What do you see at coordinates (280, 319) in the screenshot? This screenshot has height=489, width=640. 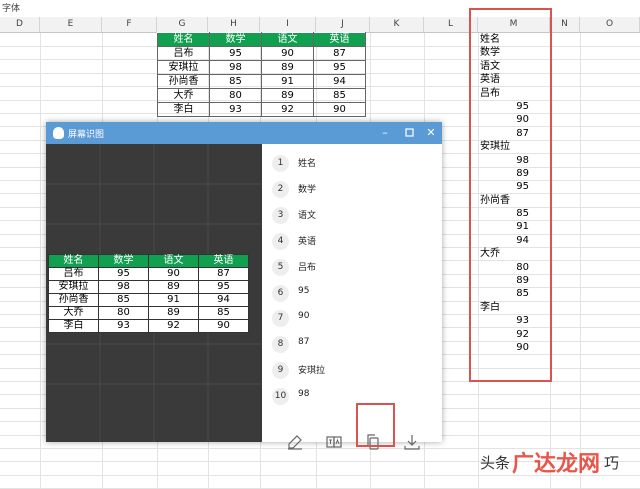 I see `result-index-badge: 7` at bounding box center [280, 319].